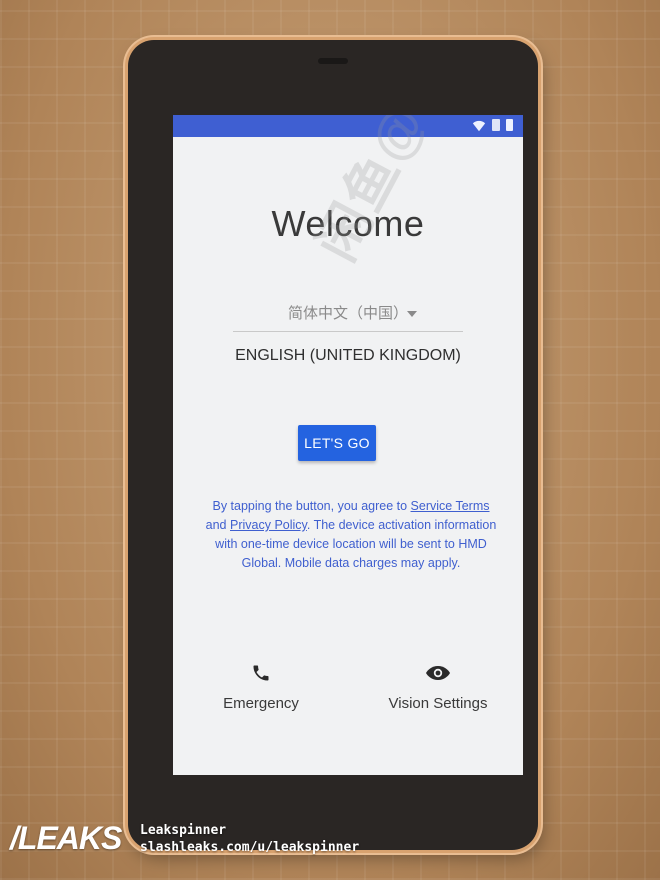 This screenshot has height=880, width=660. I want to click on leaks-credit: Leakspinner slashleaks.com/u/leakspinner, so click(249, 839).